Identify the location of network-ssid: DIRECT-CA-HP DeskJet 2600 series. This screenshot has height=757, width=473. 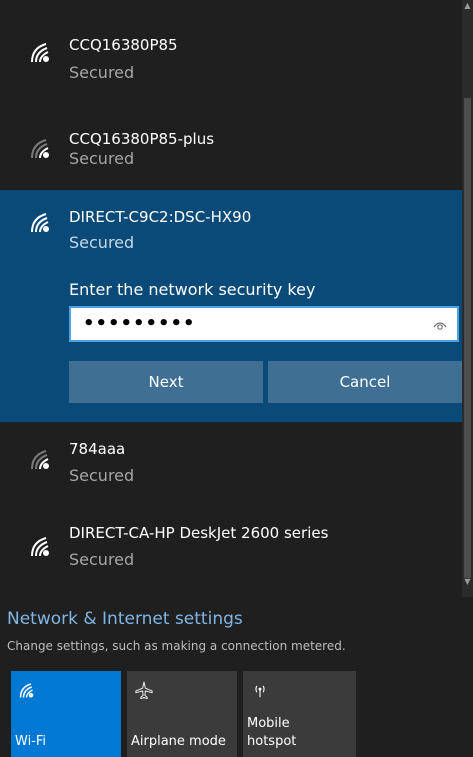
(199, 533).